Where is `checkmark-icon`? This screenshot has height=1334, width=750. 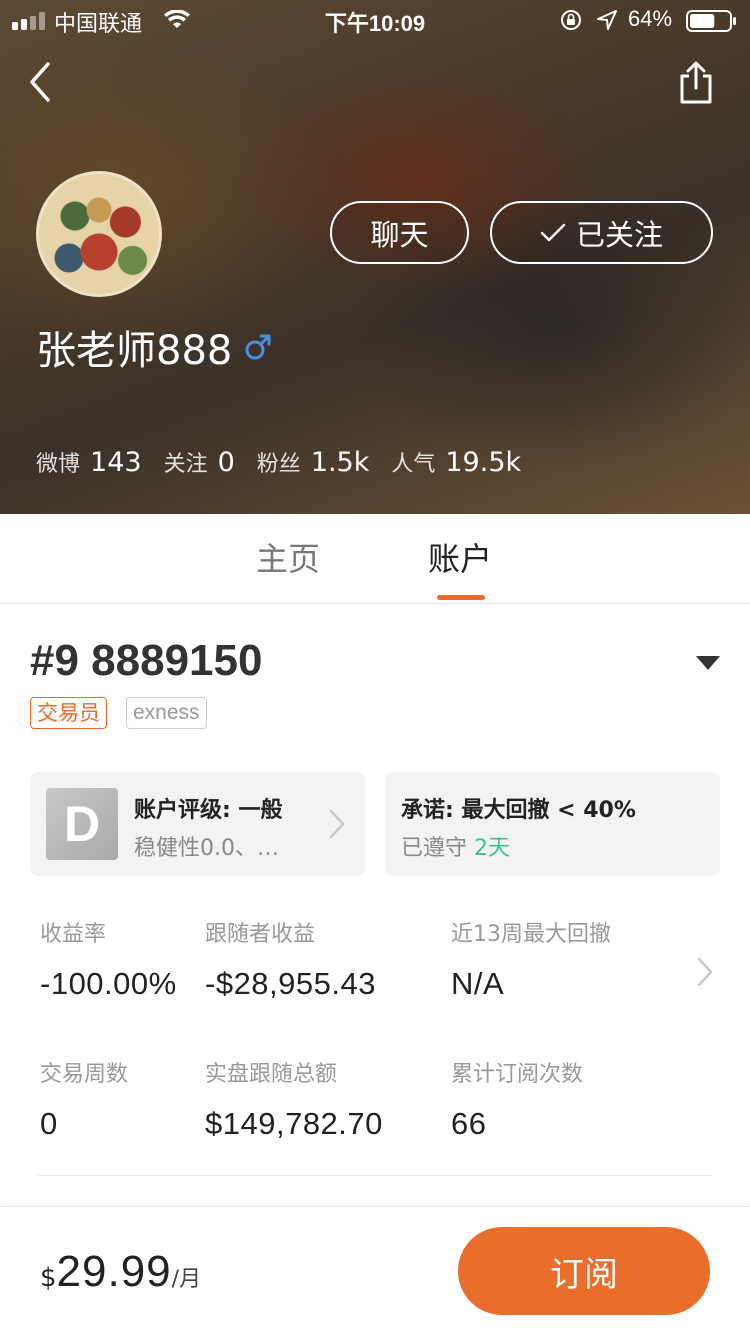 checkmark-icon is located at coordinates (553, 232).